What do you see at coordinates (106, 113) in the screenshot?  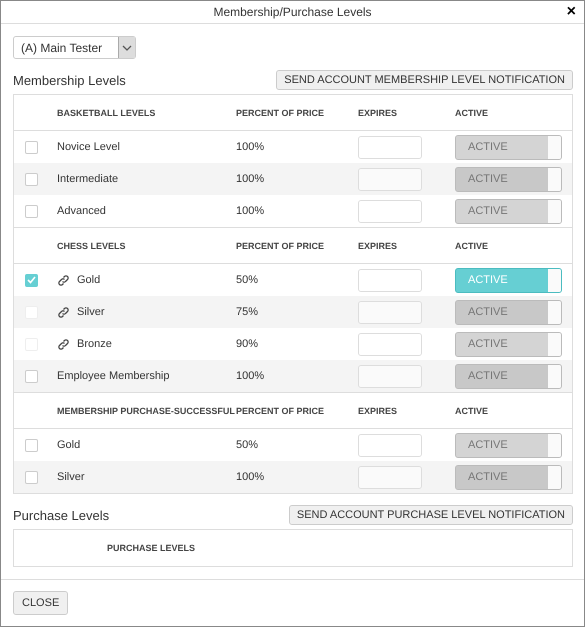 I see `column-header: BASKETBALL LEVELS` at bounding box center [106, 113].